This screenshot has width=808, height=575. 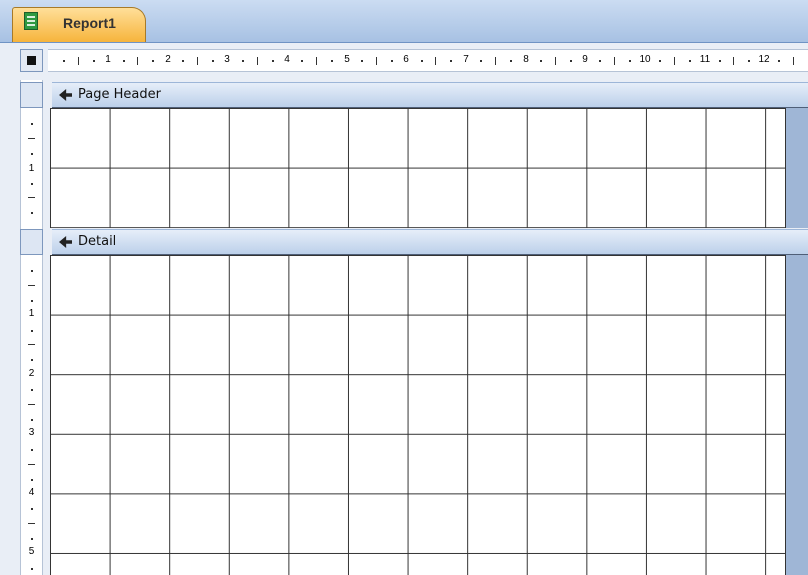 What do you see at coordinates (97, 241) in the screenshot?
I see `section-label: Detail` at bounding box center [97, 241].